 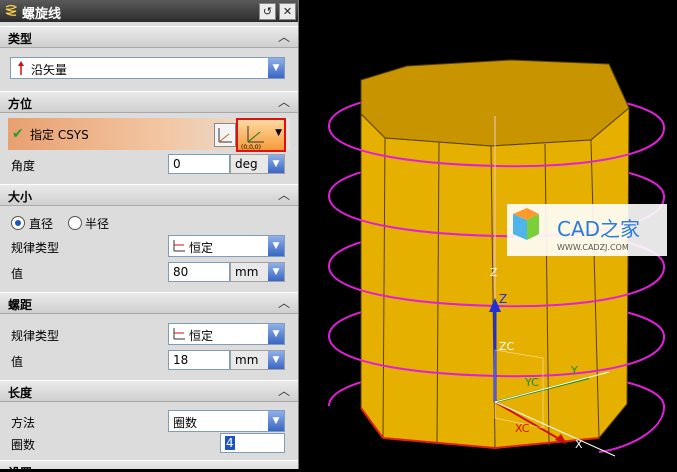 What do you see at coordinates (246, 164) in the screenshot?
I see `angle-unit: deg` at bounding box center [246, 164].